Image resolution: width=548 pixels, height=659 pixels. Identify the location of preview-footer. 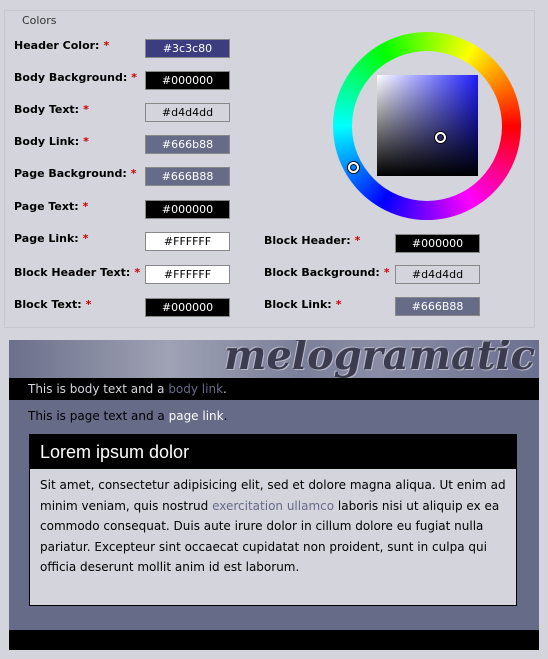
(274, 640).